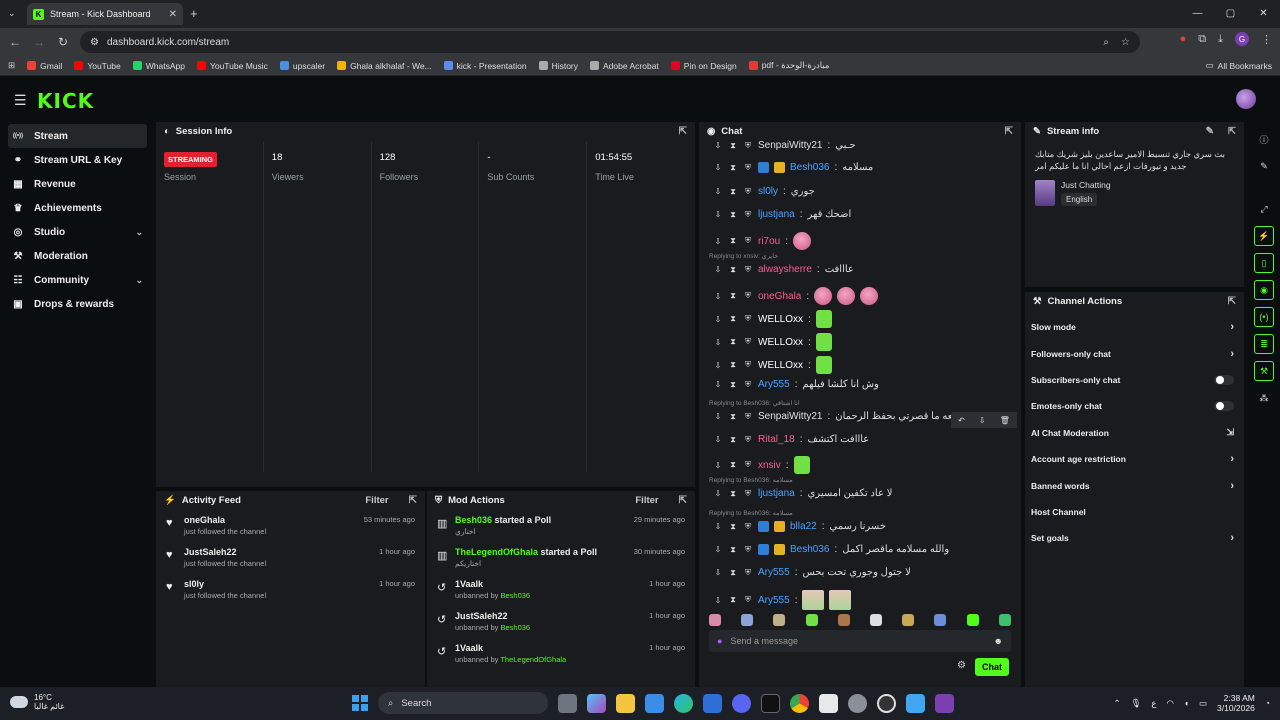 Image resolution: width=1280 pixels, height=720 pixels. What do you see at coordinates (1242, 39) in the screenshot?
I see `profile-avatar: G` at bounding box center [1242, 39].